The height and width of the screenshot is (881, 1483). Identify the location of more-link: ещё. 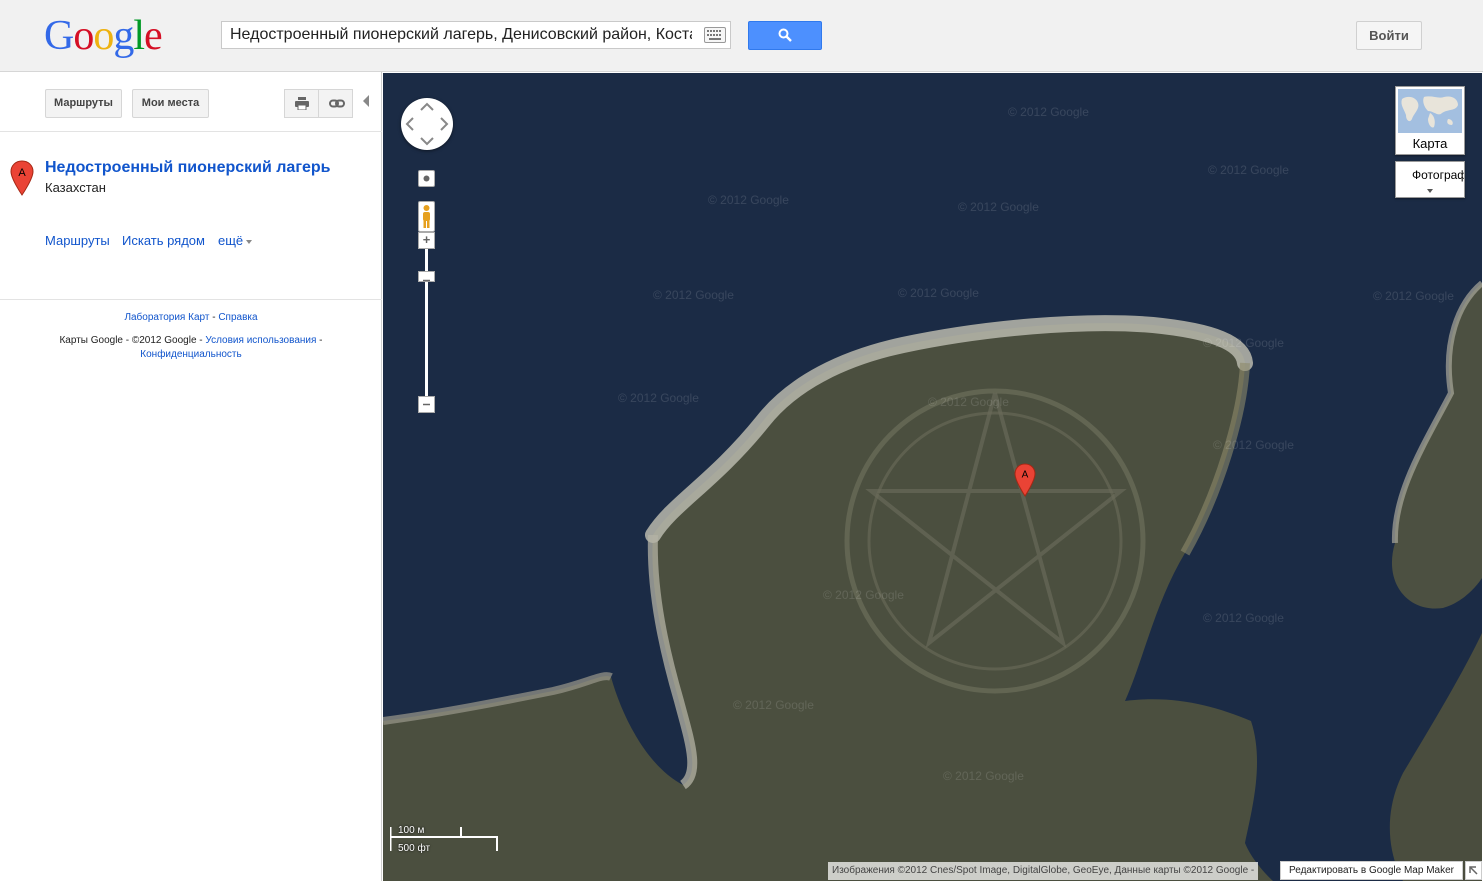
(230, 240).